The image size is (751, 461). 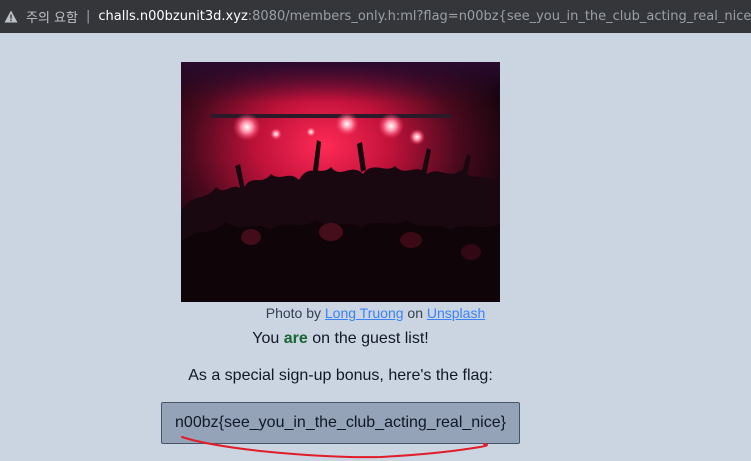 What do you see at coordinates (295, 338) in the screenshot?
I see `guest-emphasis: are` at bounding box center [295, 338].